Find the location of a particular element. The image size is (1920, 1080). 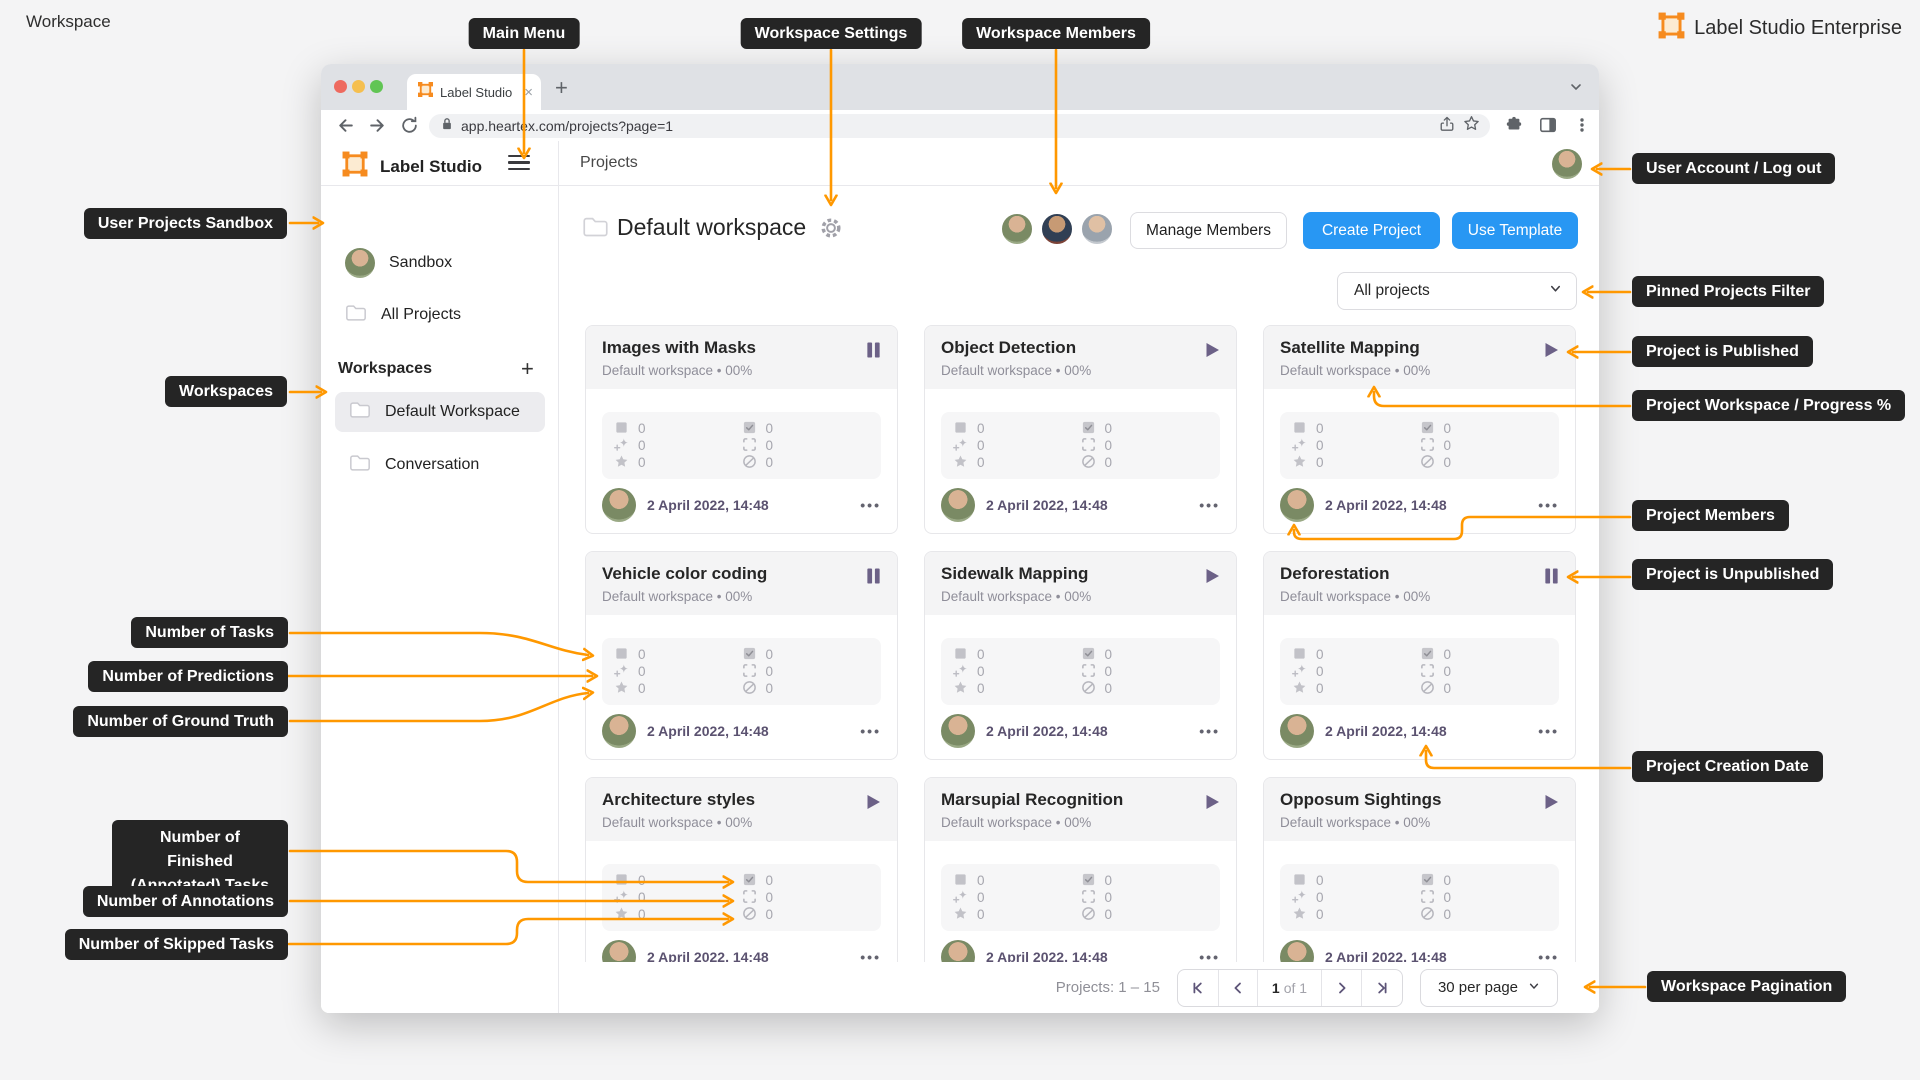

project-title: Vehicle color coding is located at coordinates (685, 573).